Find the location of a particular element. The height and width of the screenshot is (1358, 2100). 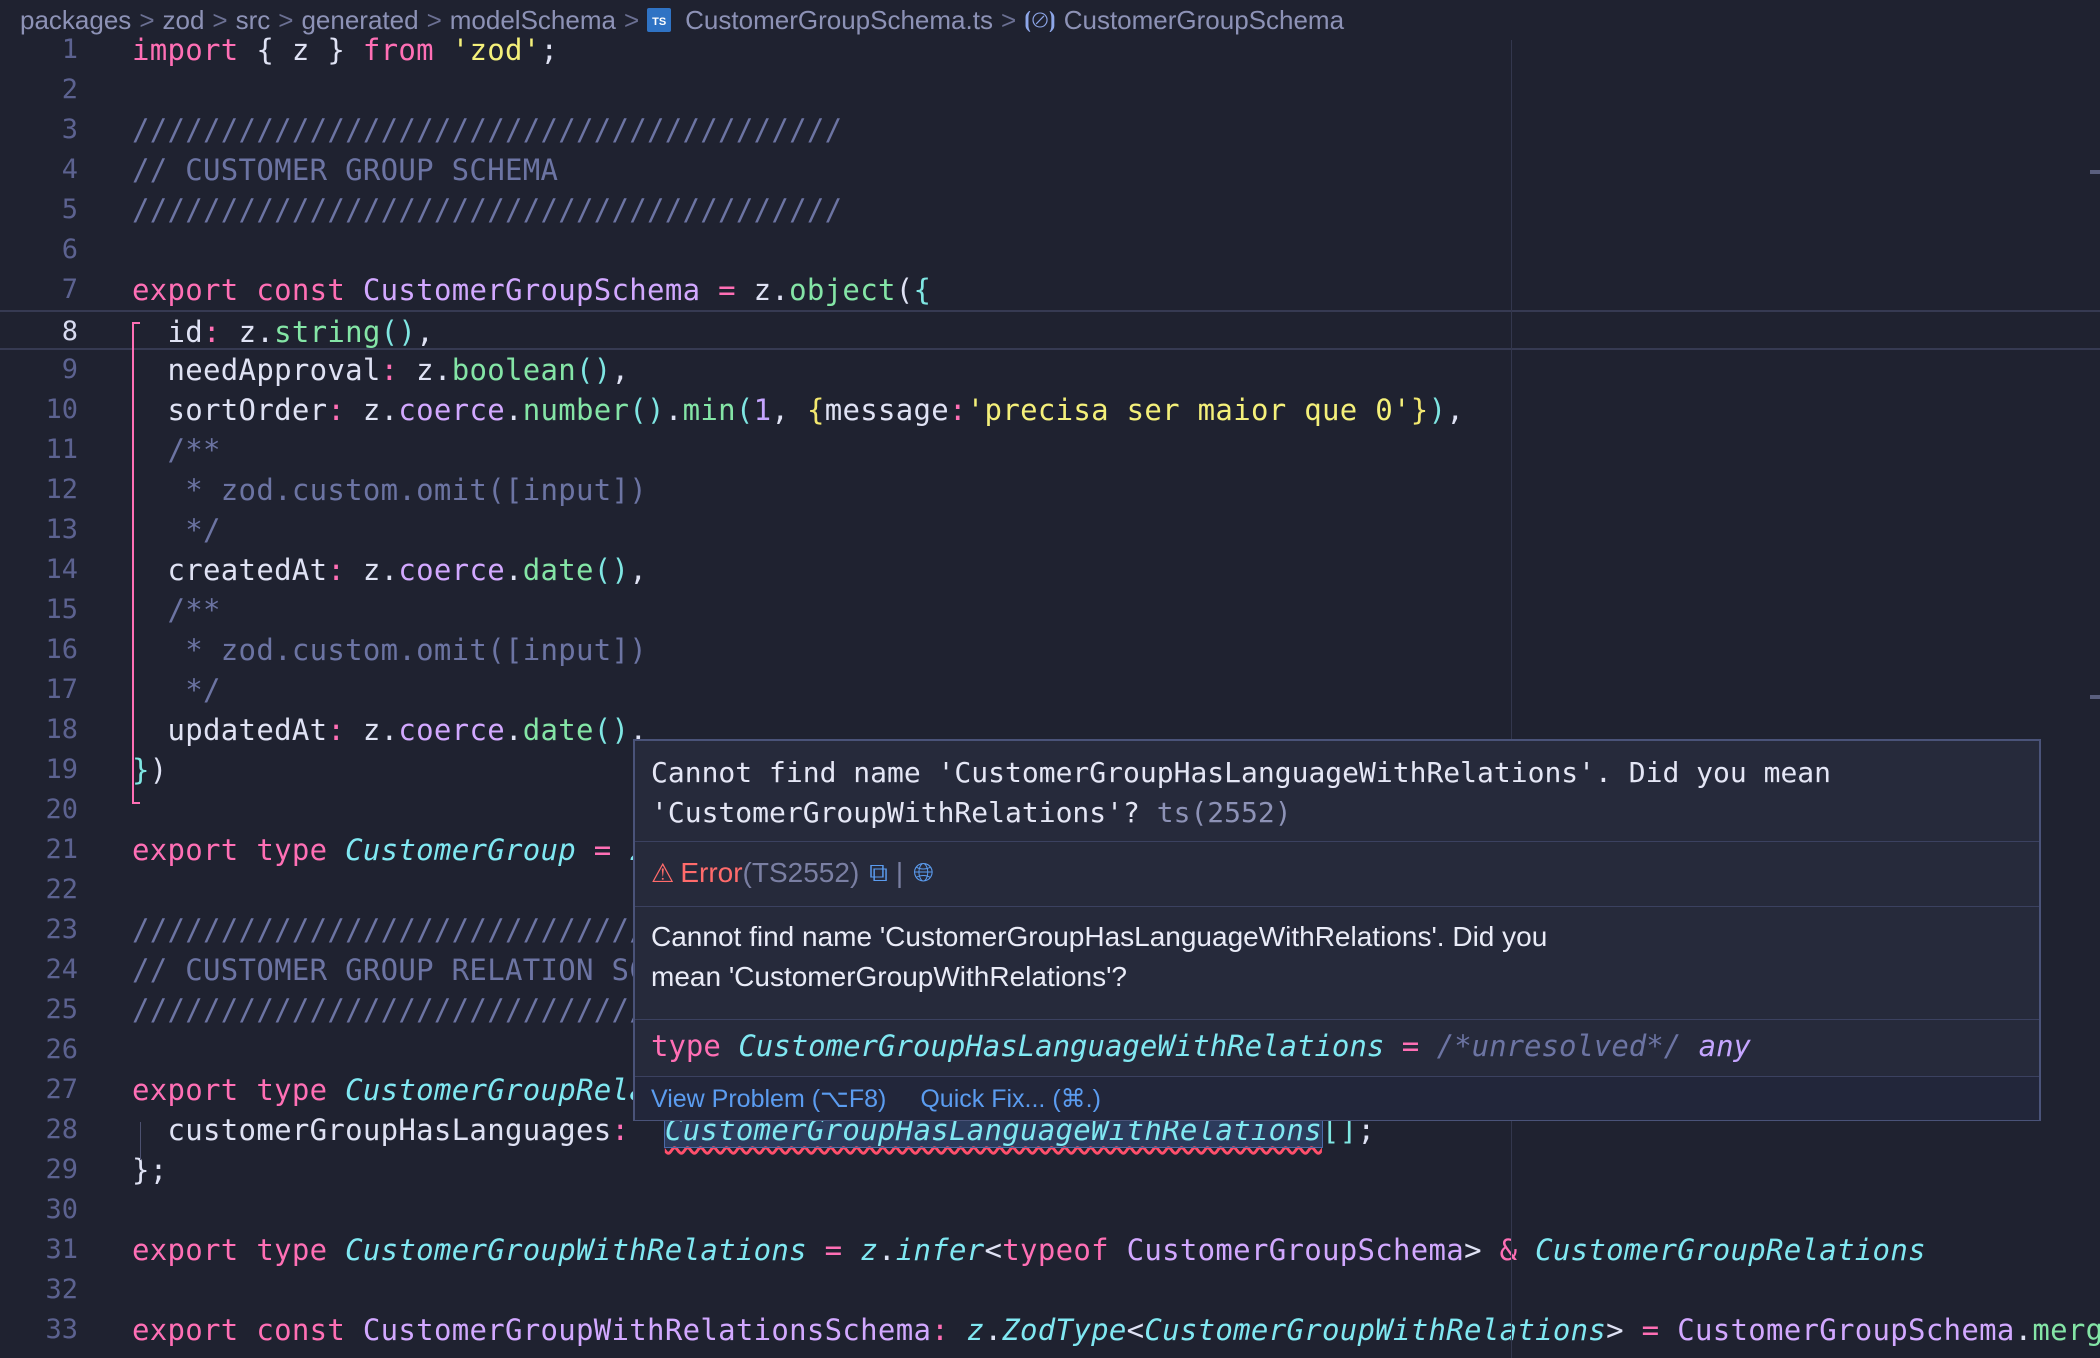

line-number: 12 is located at coordinates (61, 489).